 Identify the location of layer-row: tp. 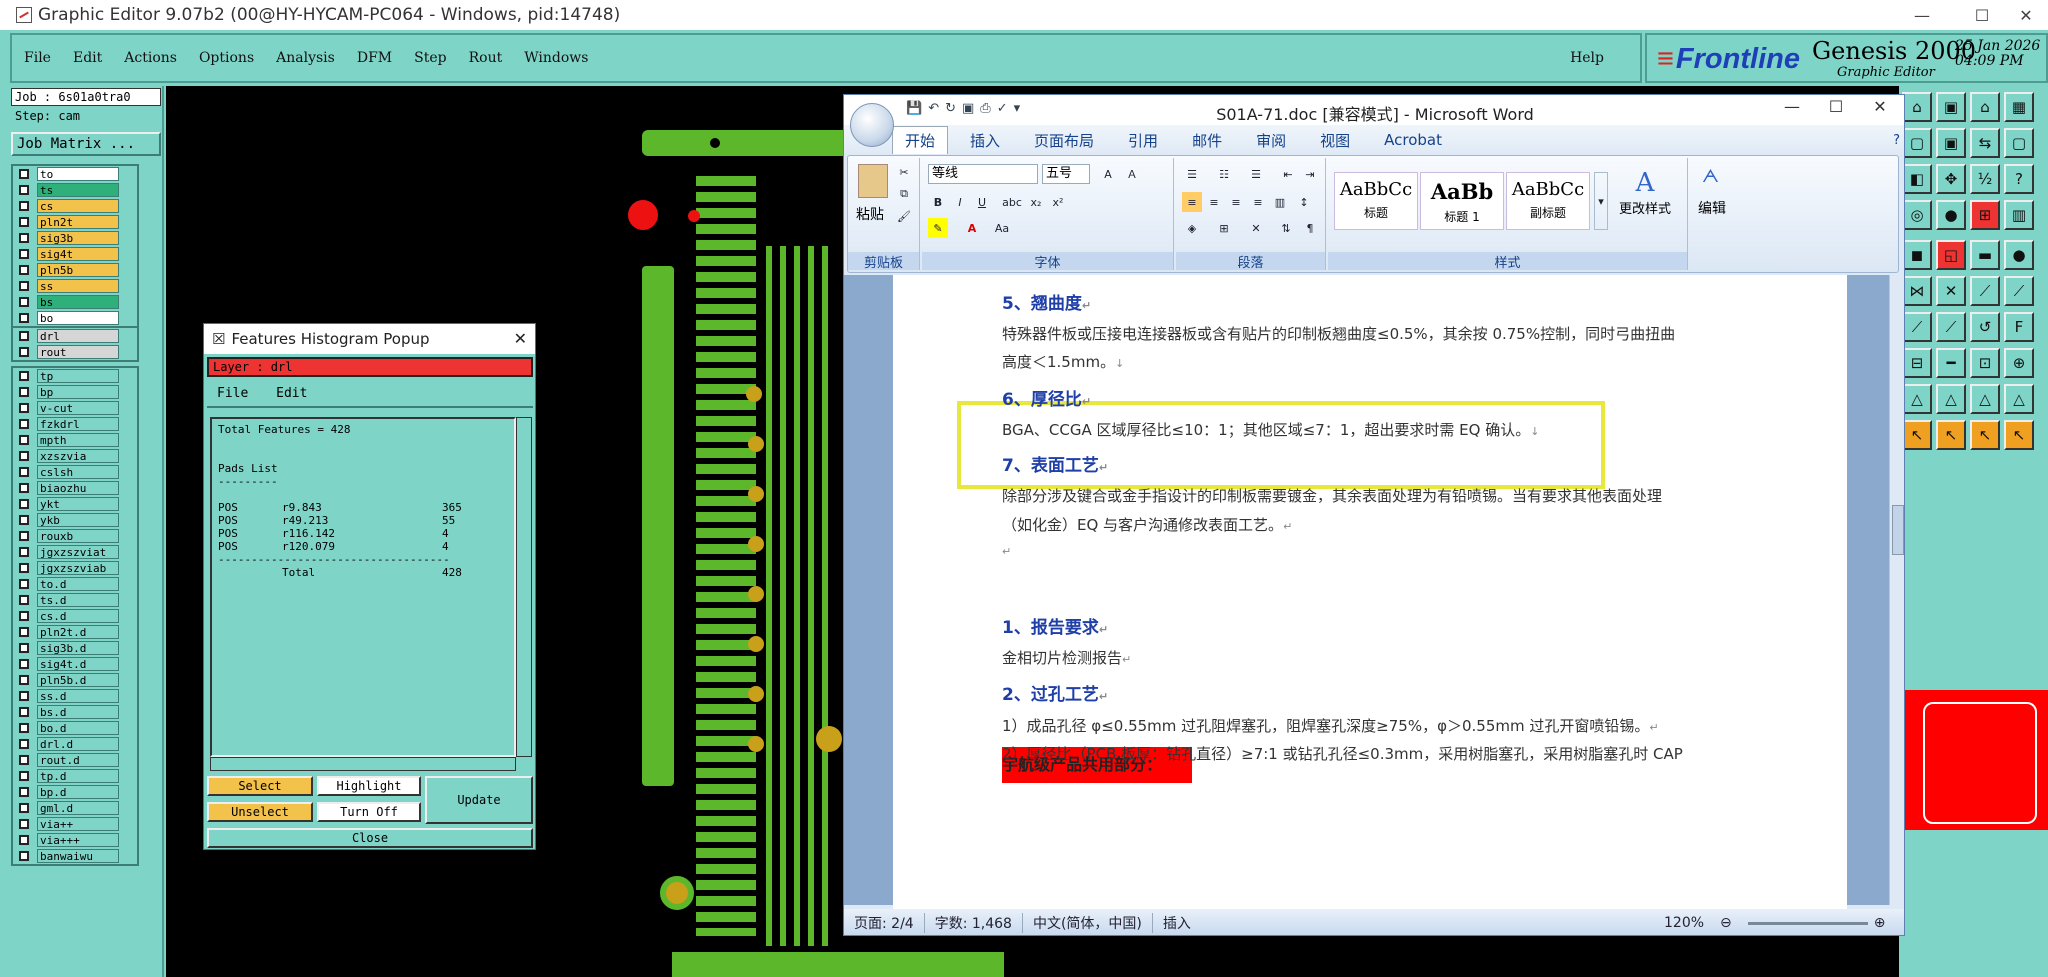
(75, 376).